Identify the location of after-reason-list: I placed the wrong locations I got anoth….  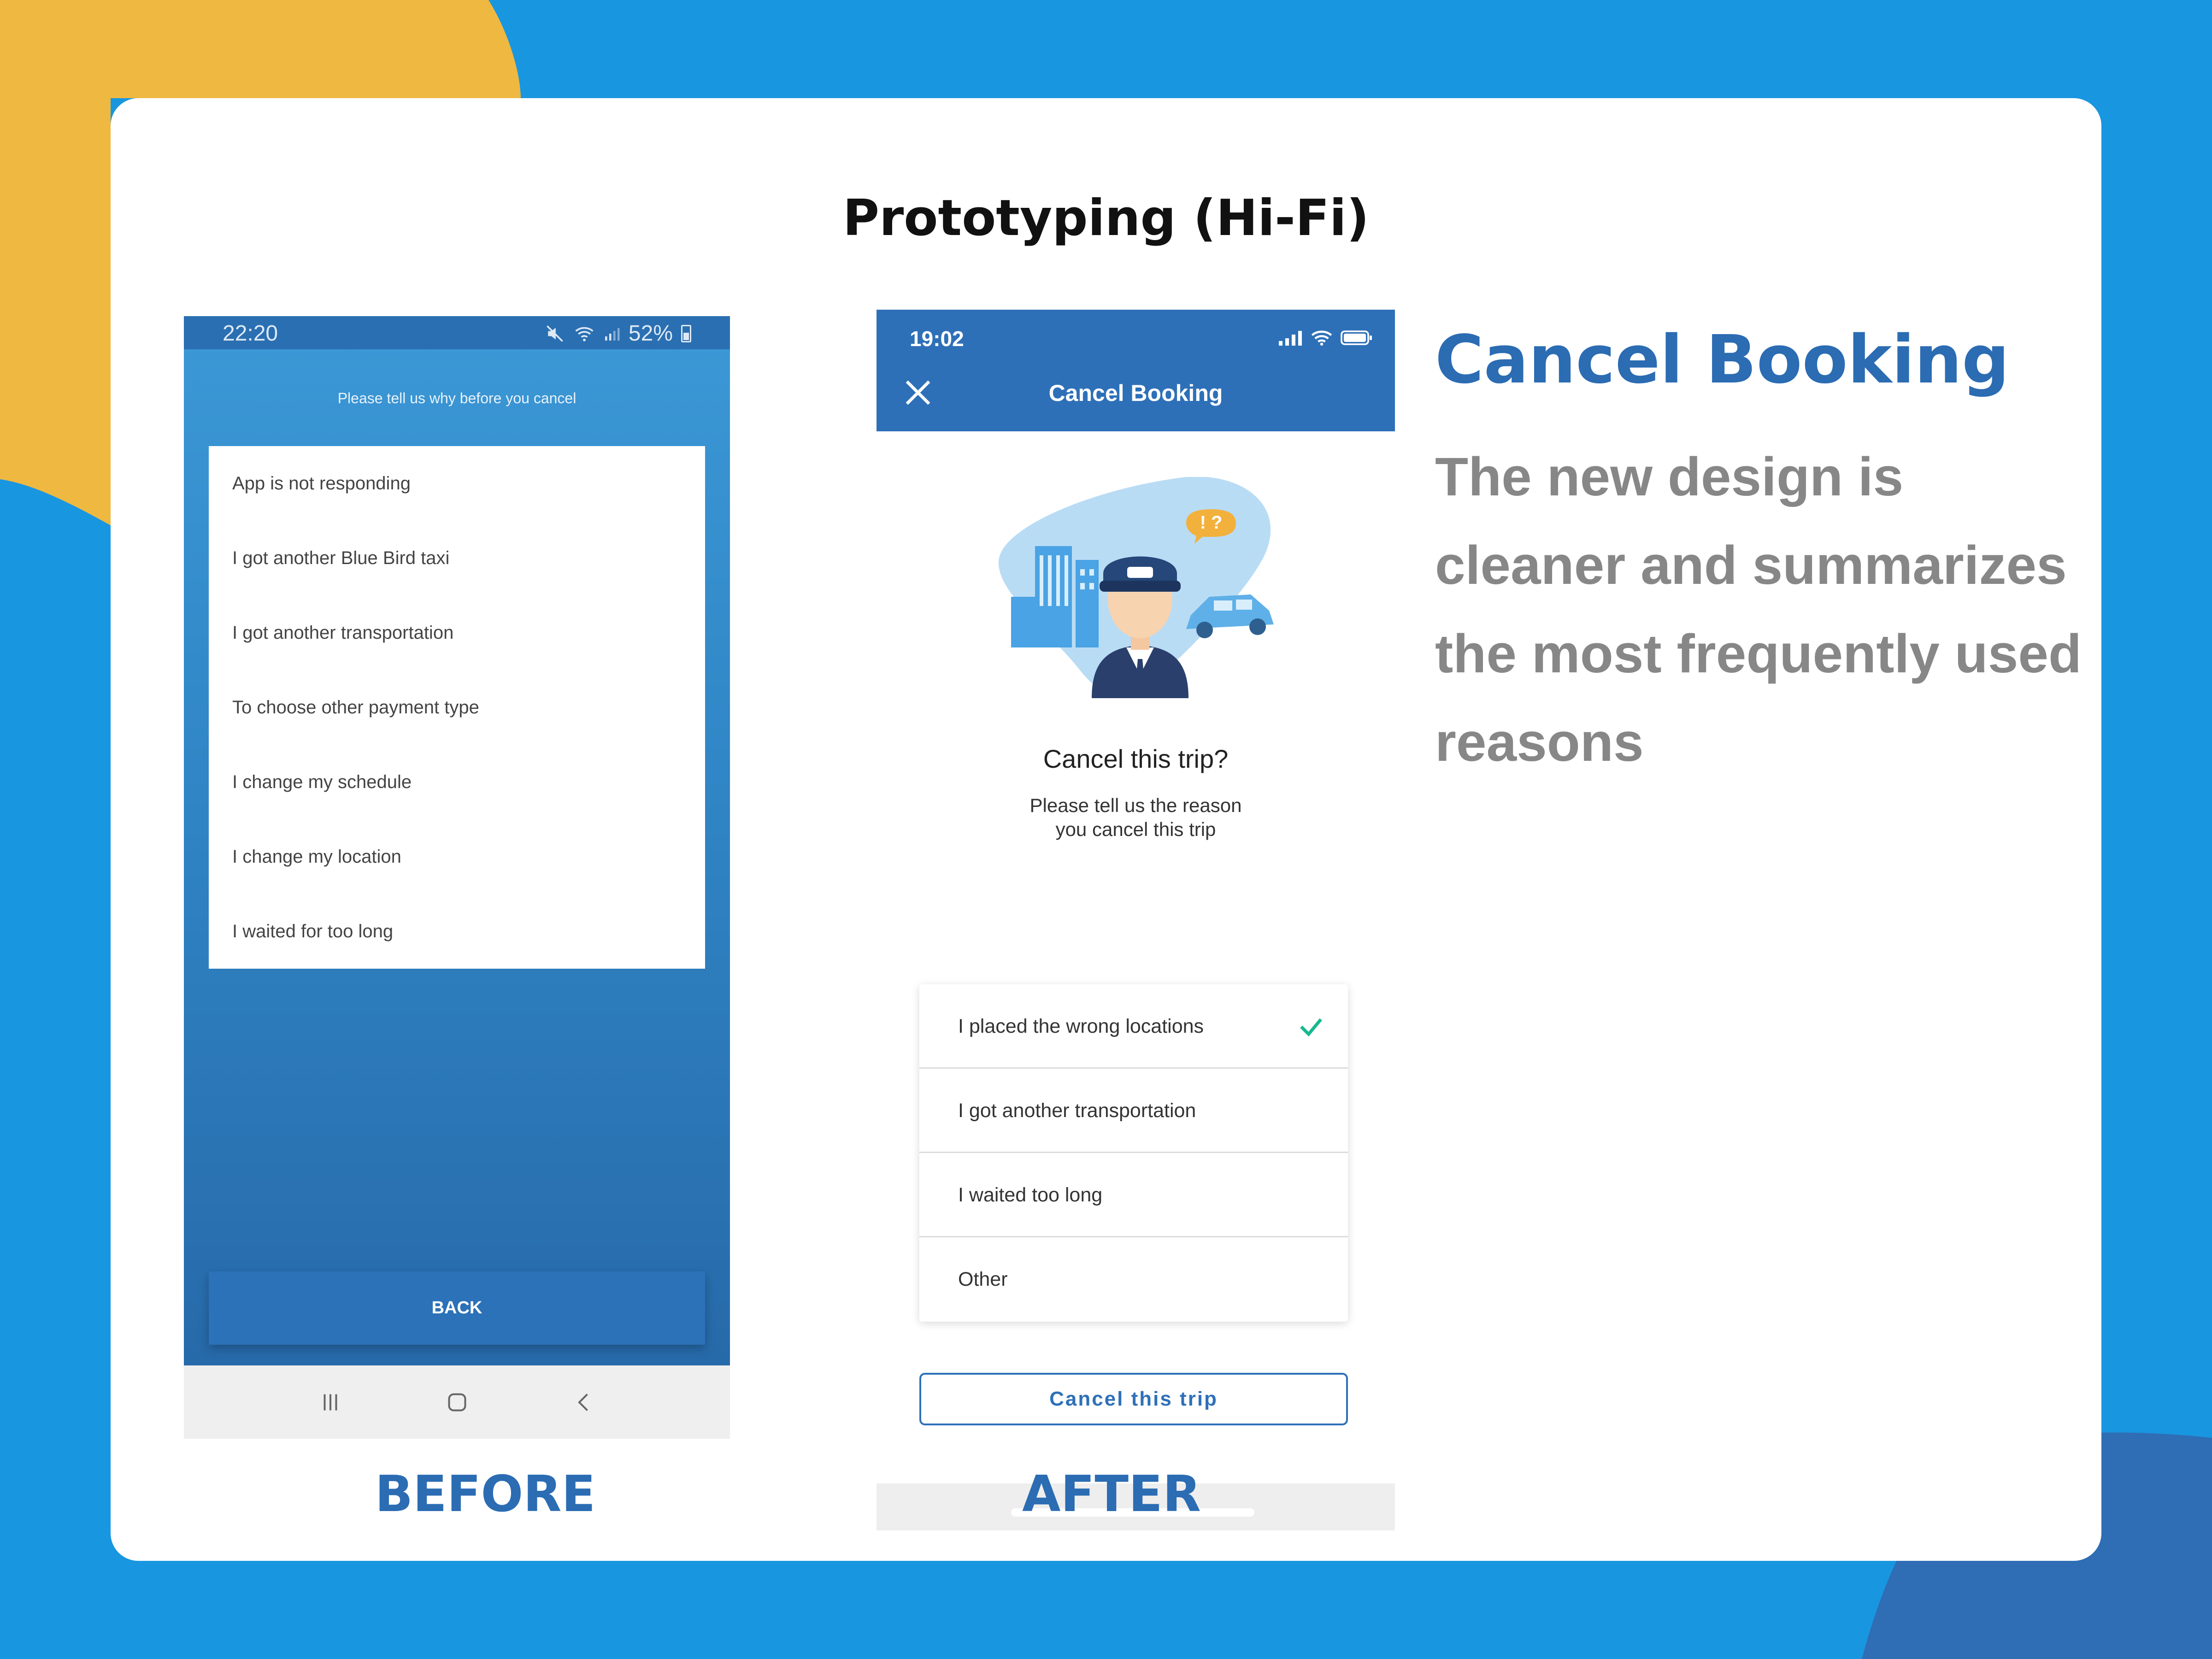
(1133, 1153).